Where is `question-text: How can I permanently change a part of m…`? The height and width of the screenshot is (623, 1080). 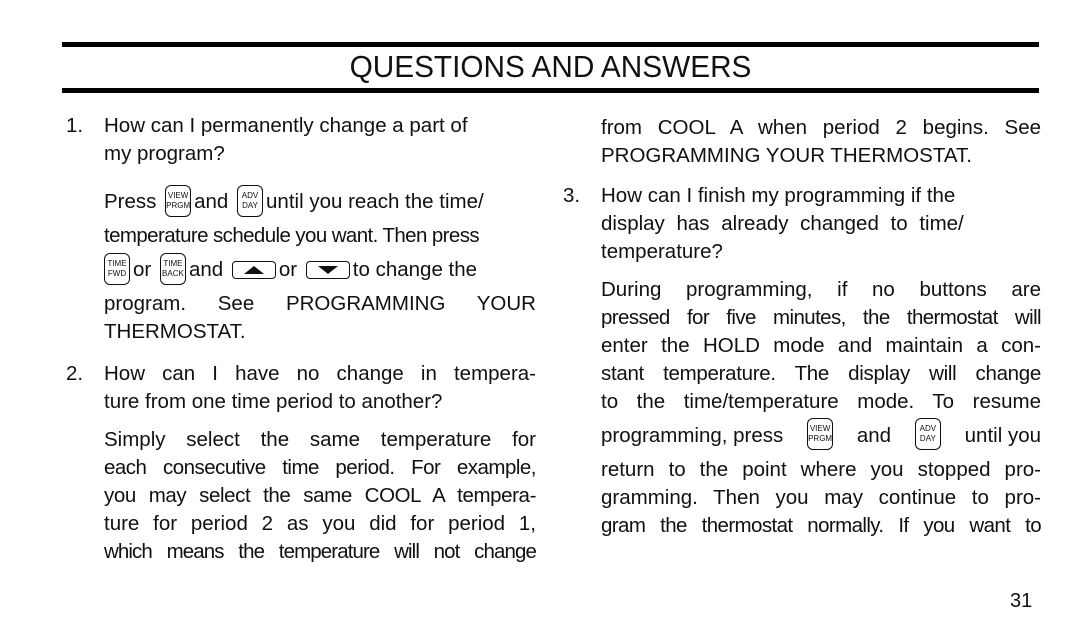 question-text: How can I permanently change a part of m… is located at coordinates (320, 140).